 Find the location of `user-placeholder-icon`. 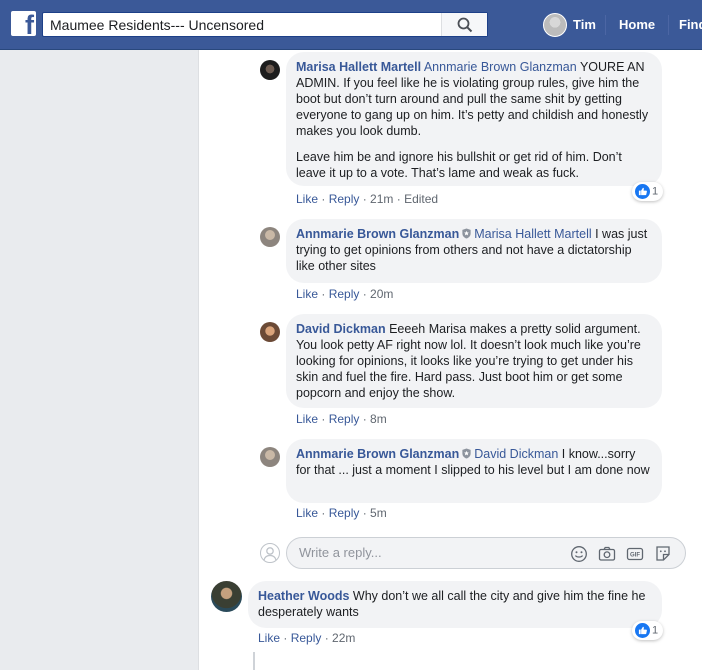

user-placeholder-icon is located at coordinates (270, 554).